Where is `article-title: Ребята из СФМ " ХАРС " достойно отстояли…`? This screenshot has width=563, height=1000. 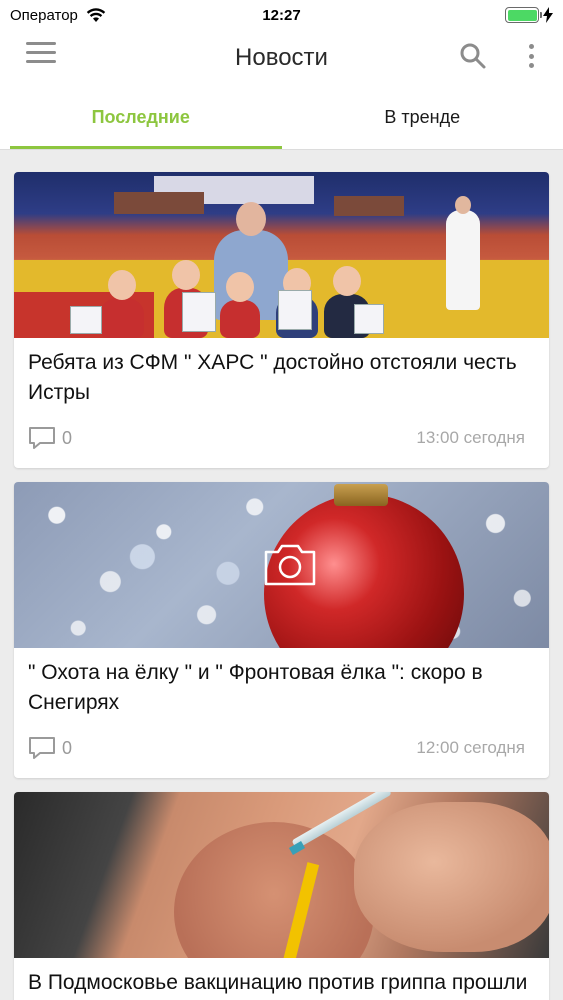
article-title: Ребята из СФМ " ХАРС " достойно отстояли… is located at coordinates (272, 377).